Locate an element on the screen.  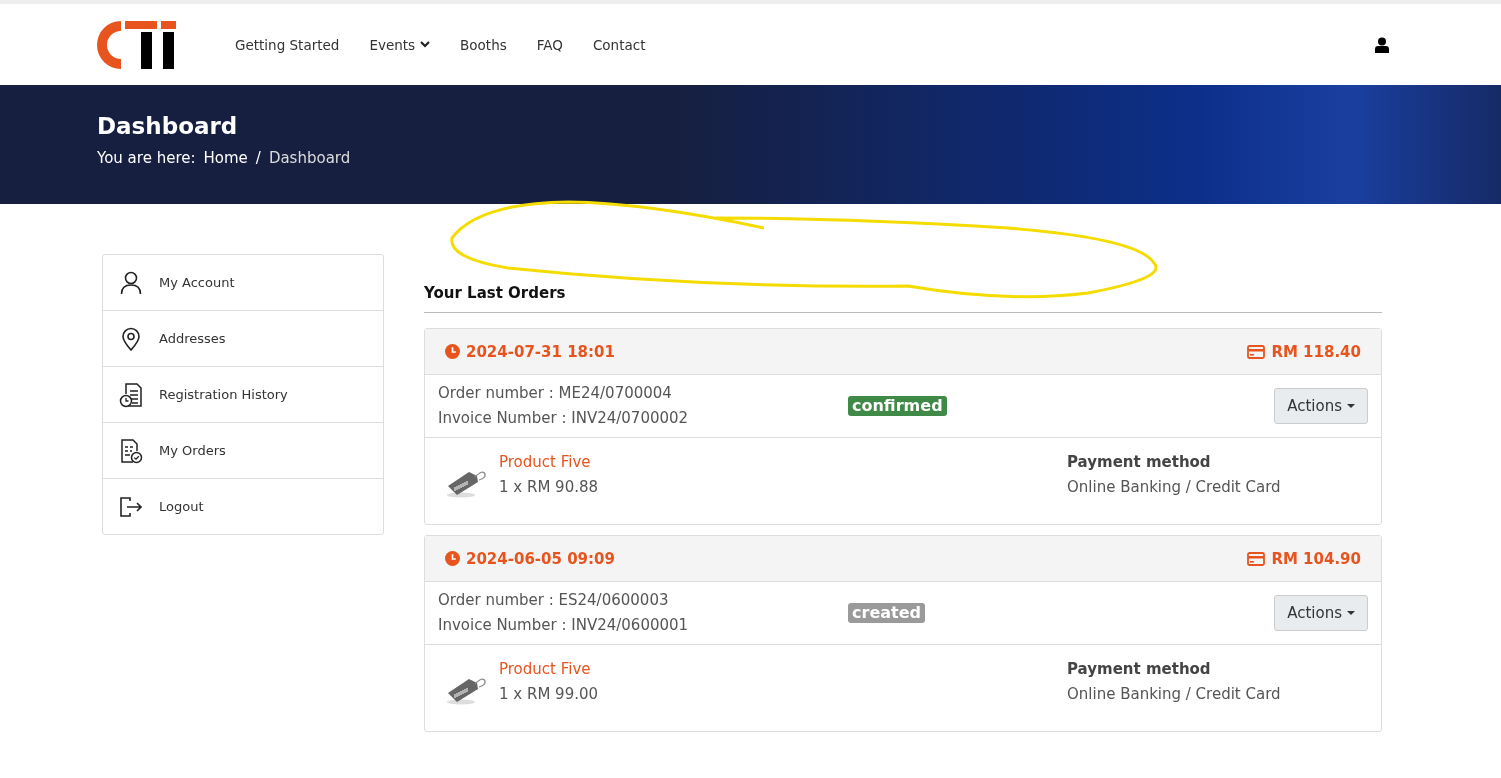
document-clock-icon is located at coordinates (131, 394).